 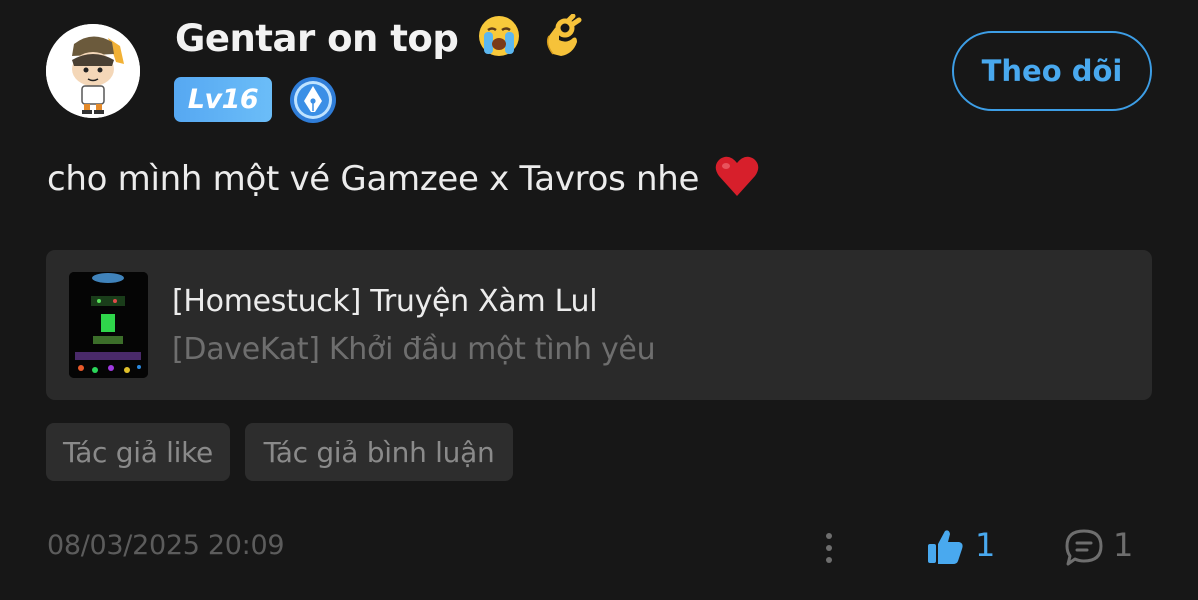 I want to click on comment-icon, so click(x=1084, y=548).